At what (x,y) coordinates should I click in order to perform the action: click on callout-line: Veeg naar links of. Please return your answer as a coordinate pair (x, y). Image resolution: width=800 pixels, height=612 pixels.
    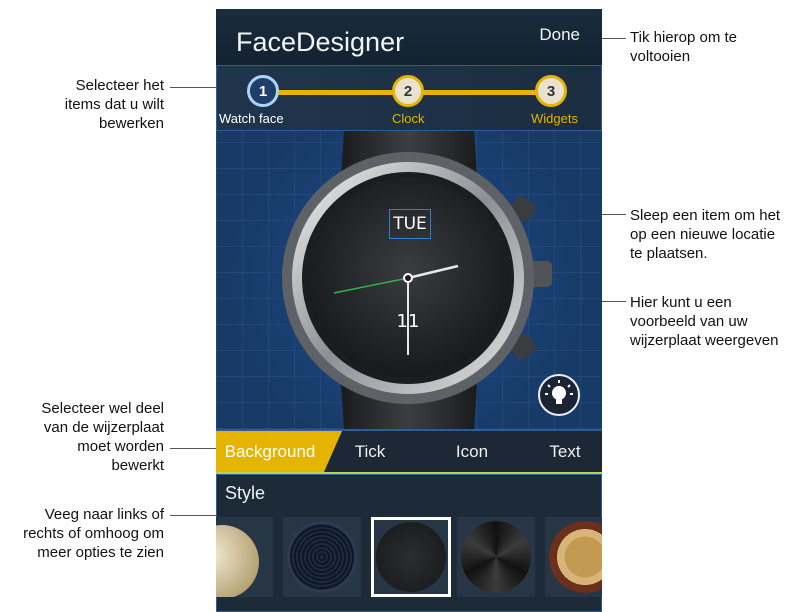
    Looking at the image, I should click on (104, 514).